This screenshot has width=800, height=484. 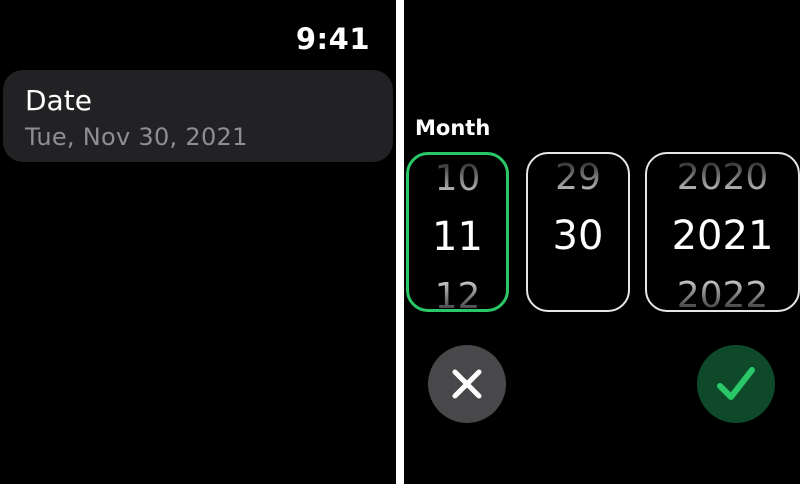 What do you see at coordinates (58, 100) in the screenshot?
I see `date-cell-title: Date` at bounding box center [58, 100].